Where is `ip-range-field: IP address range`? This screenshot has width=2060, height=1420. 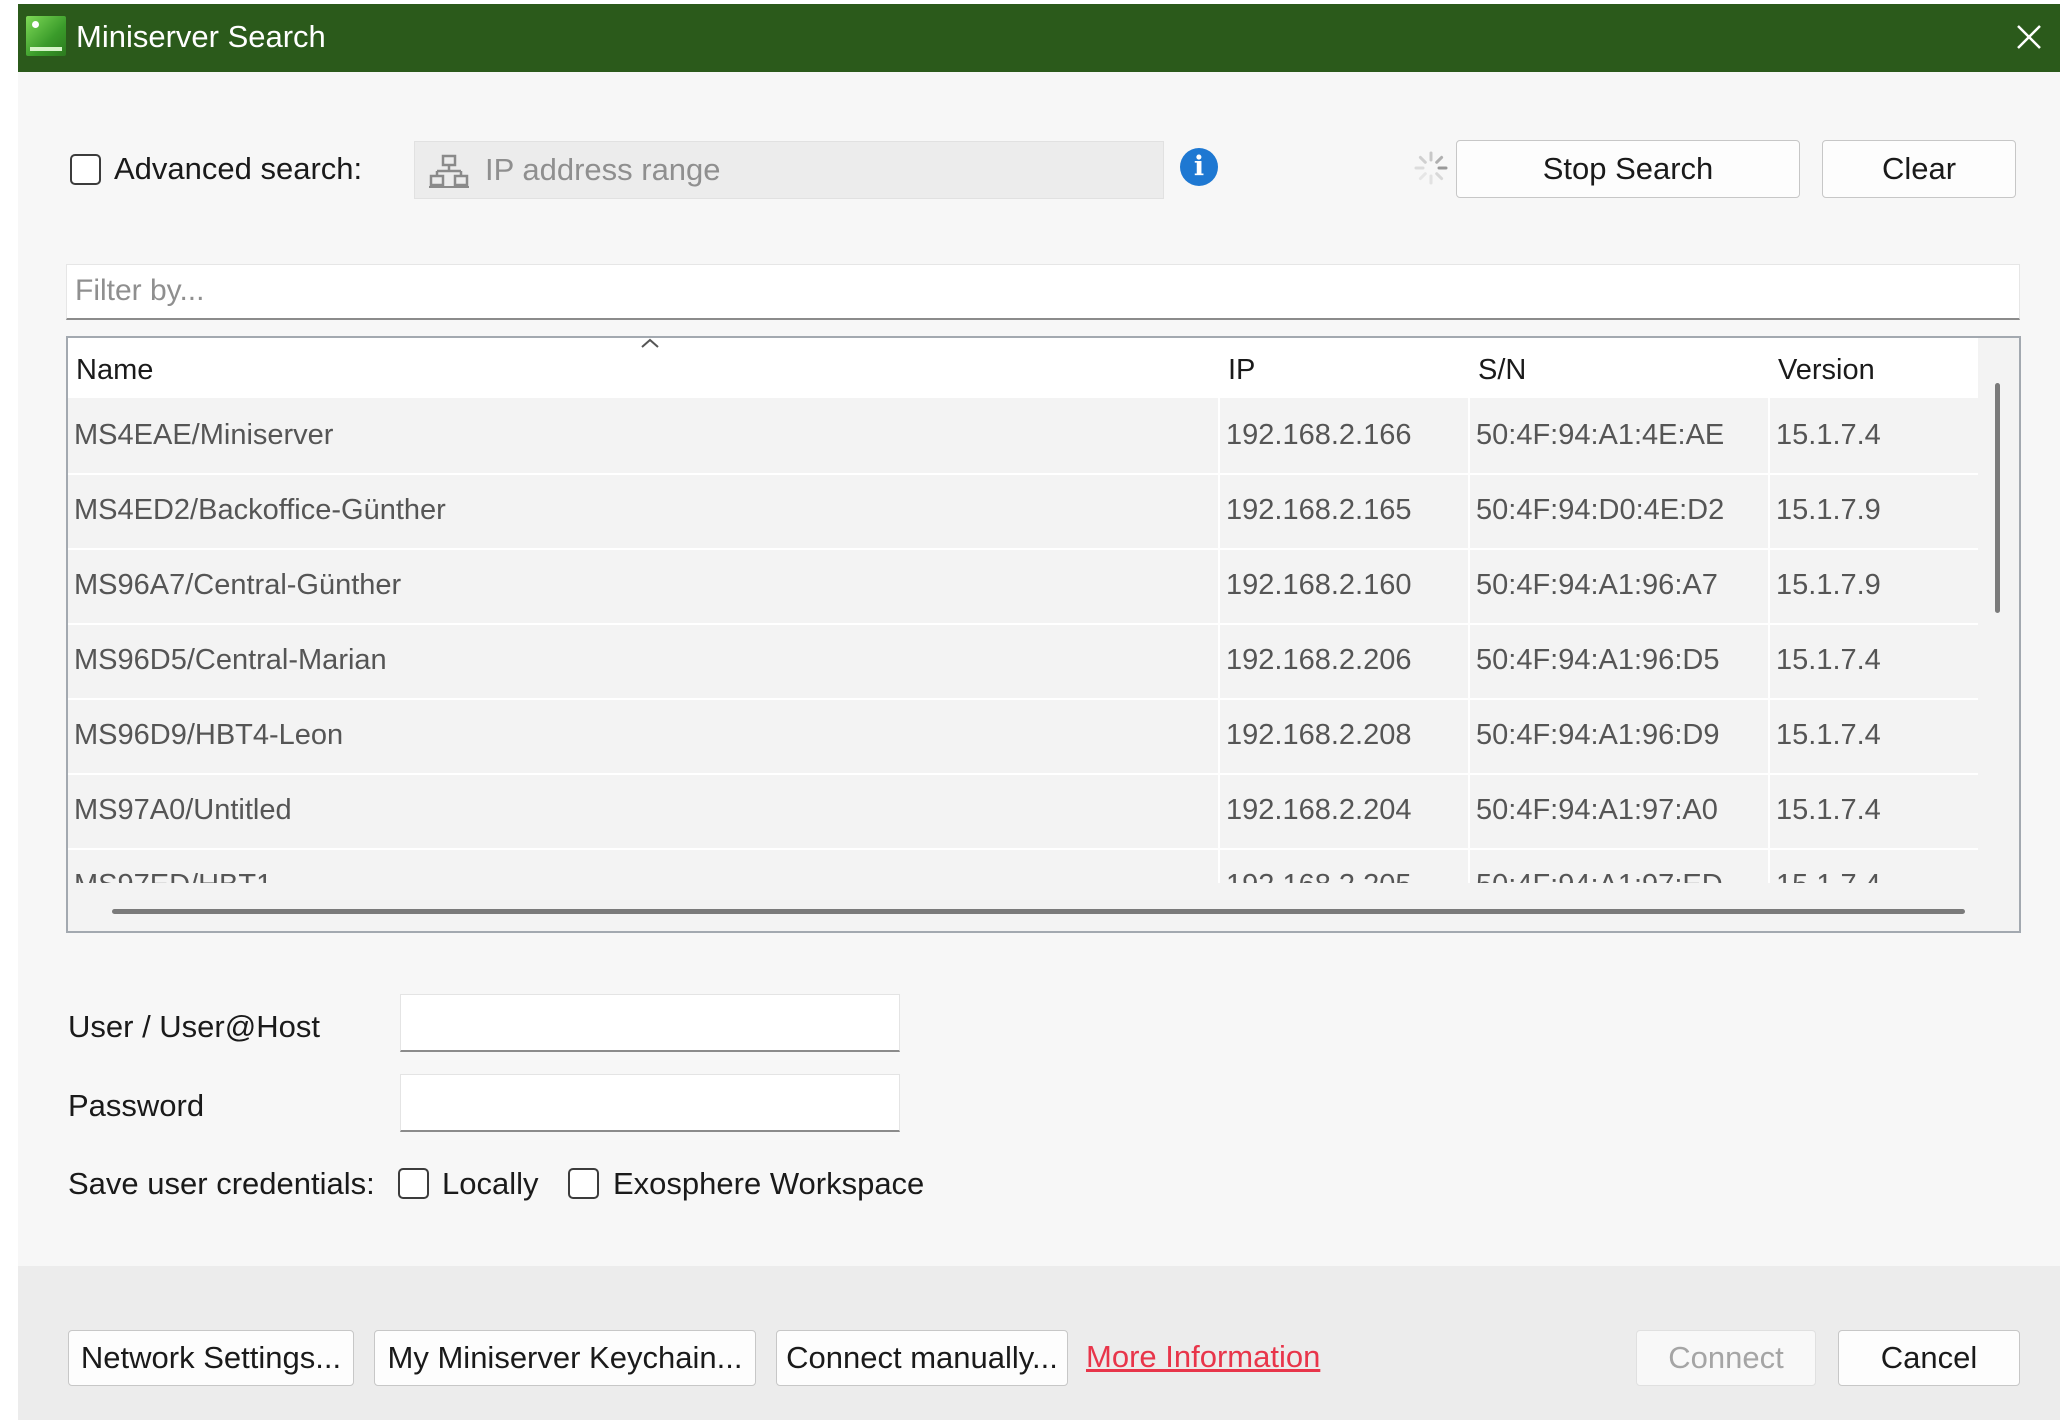 ip-range-field: IP address range is located at coordinates (789, 170).